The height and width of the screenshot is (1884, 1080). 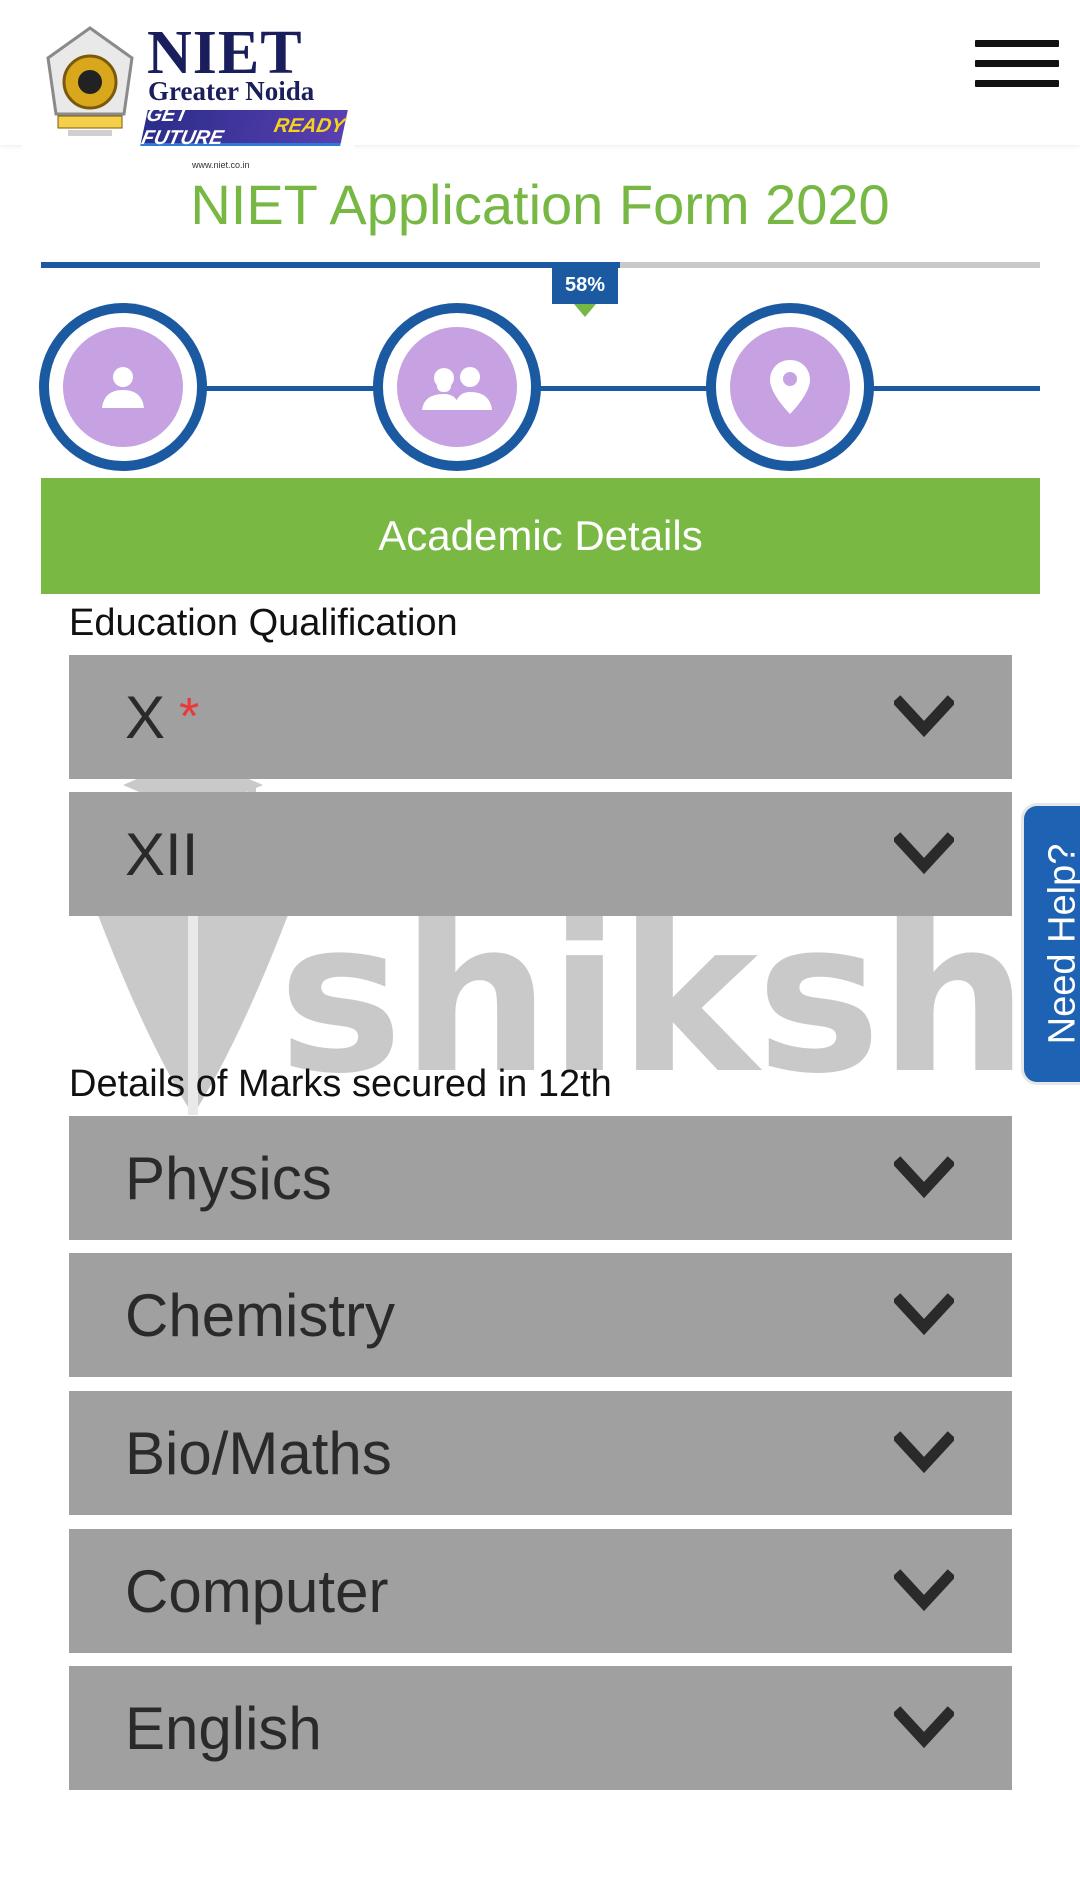 I want to click on select-computer: Computer, so click(x=540, y=1591).